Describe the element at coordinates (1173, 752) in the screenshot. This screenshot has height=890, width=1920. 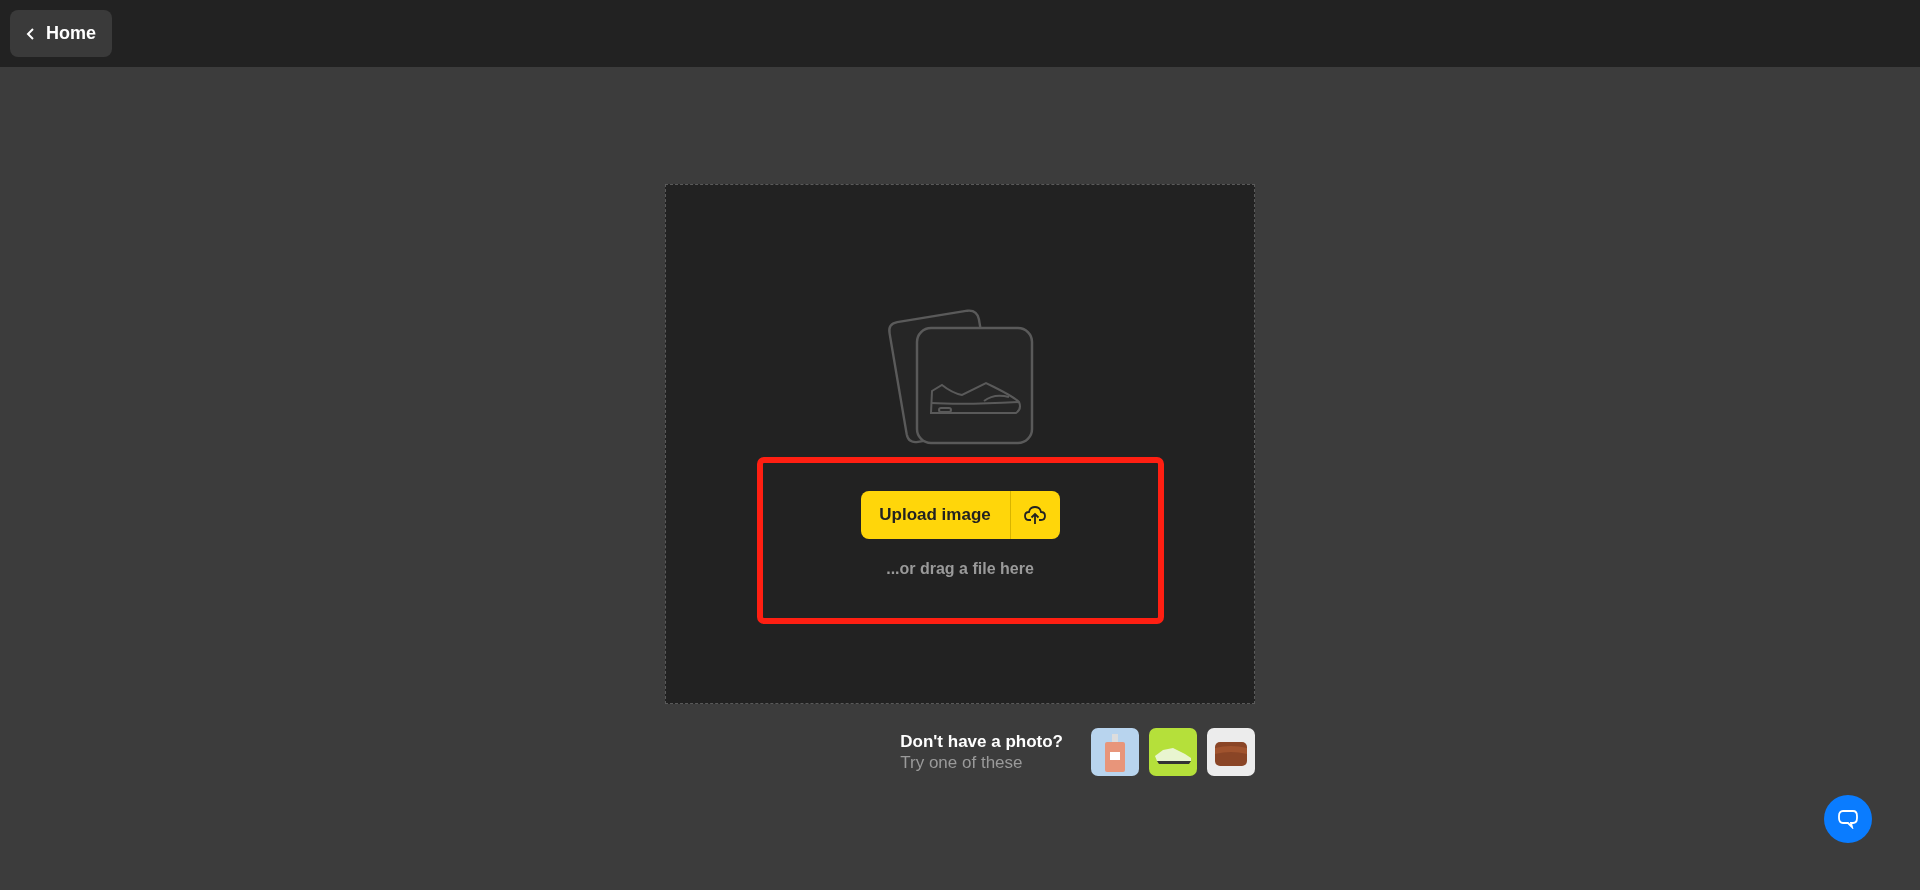
I see `sneaker-photo` at that location.